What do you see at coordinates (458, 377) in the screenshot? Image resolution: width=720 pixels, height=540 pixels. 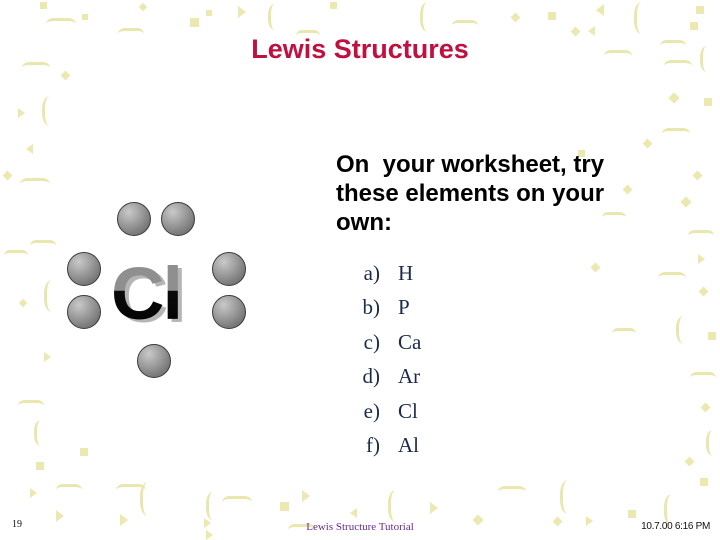 I see `list-item: d) Ar` at bounding box center [458, 377].